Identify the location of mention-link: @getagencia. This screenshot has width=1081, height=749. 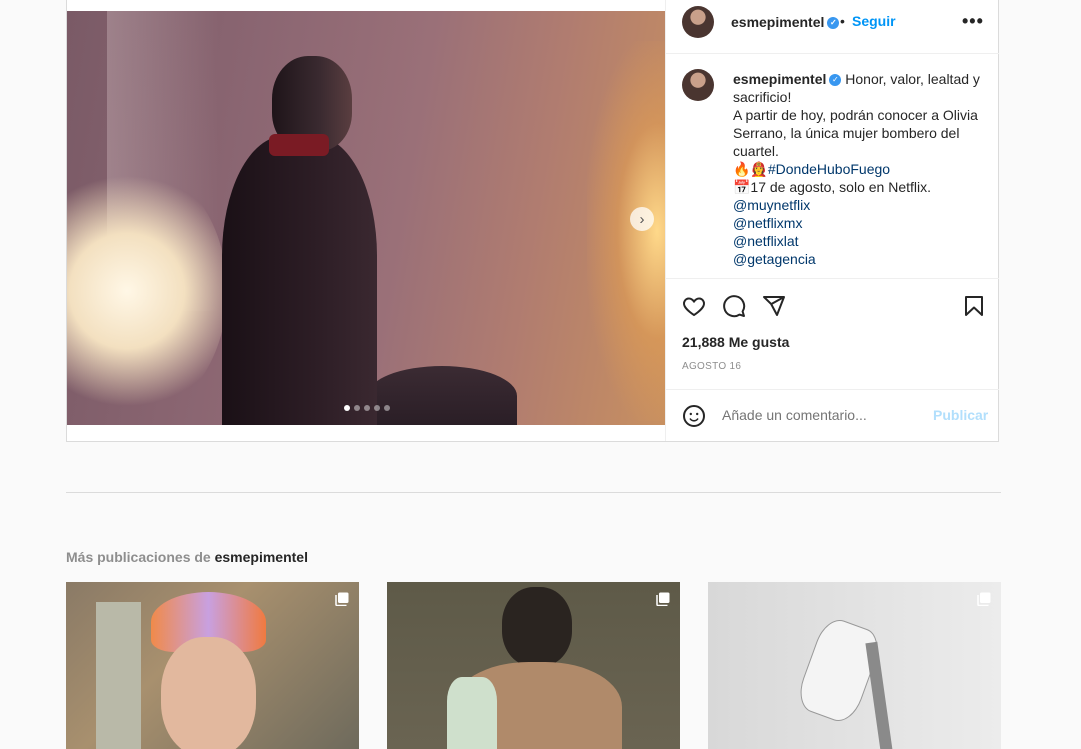
(858, 259).